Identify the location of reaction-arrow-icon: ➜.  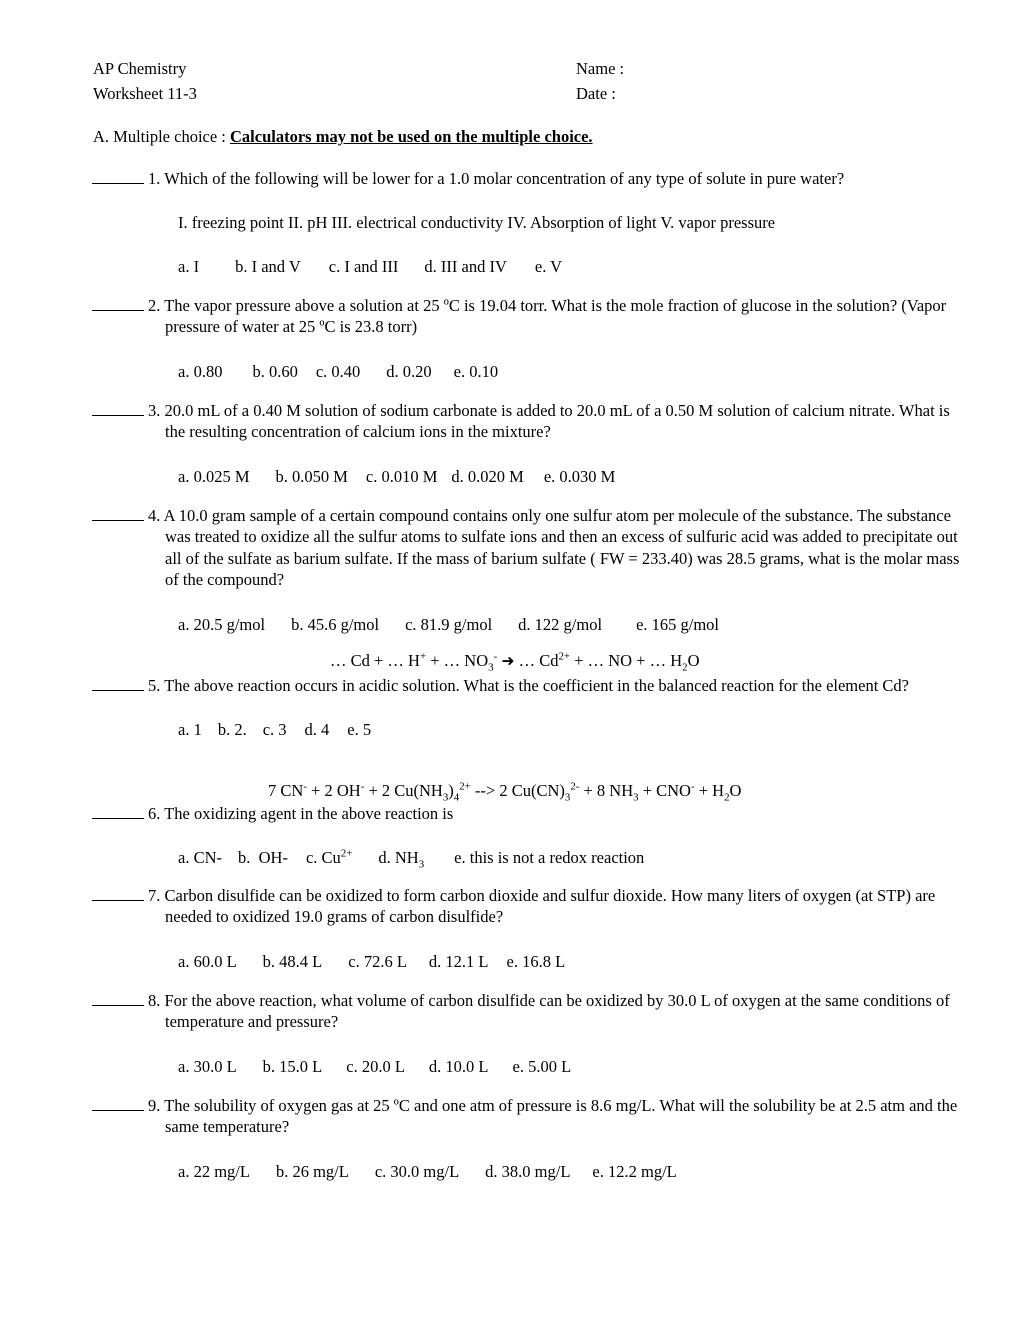
(508, 660).